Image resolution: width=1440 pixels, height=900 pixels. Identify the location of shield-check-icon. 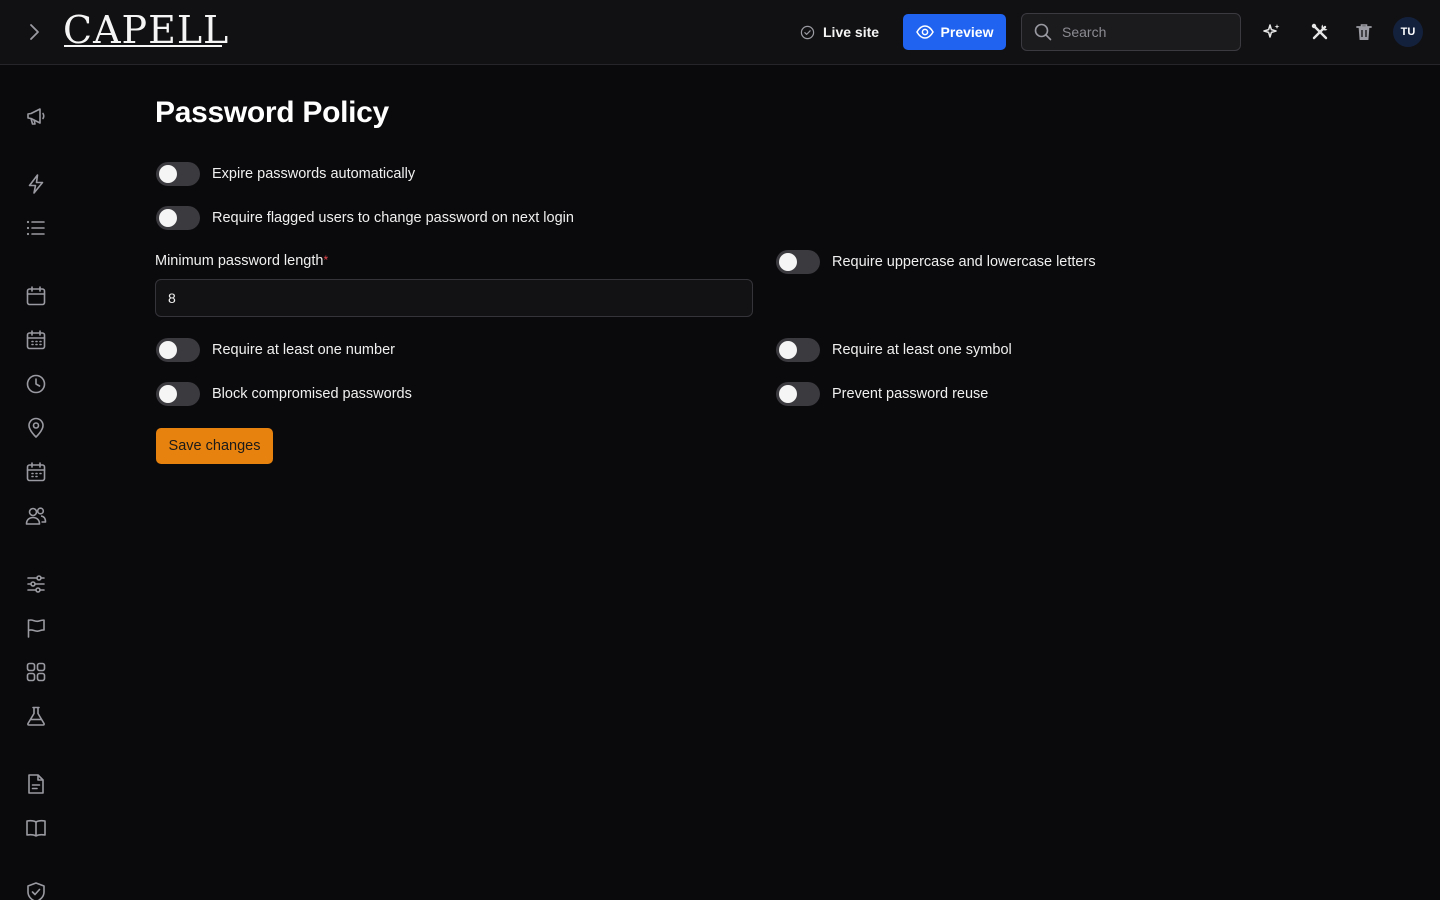
(36, 890).